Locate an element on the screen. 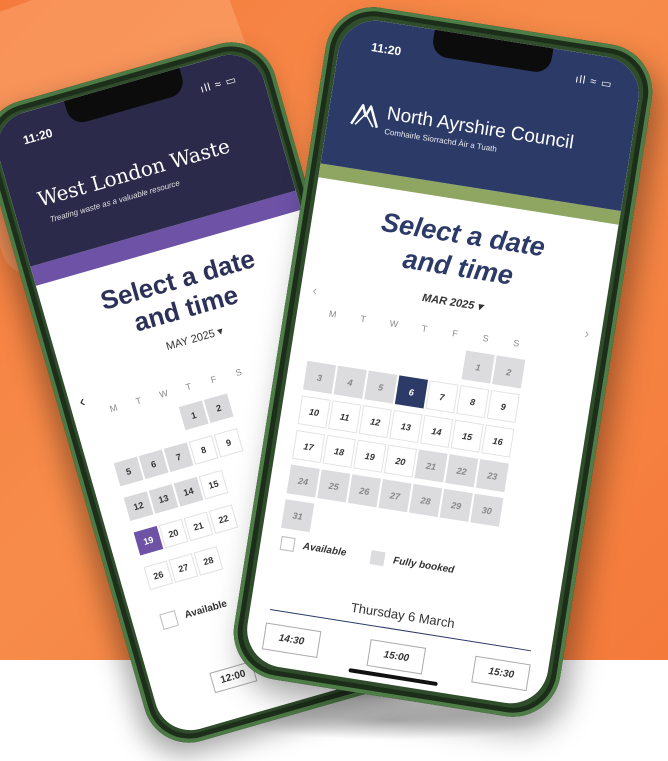 The image size is (668, 761). calendar-day: 17 is located at coordinates (309, 446).